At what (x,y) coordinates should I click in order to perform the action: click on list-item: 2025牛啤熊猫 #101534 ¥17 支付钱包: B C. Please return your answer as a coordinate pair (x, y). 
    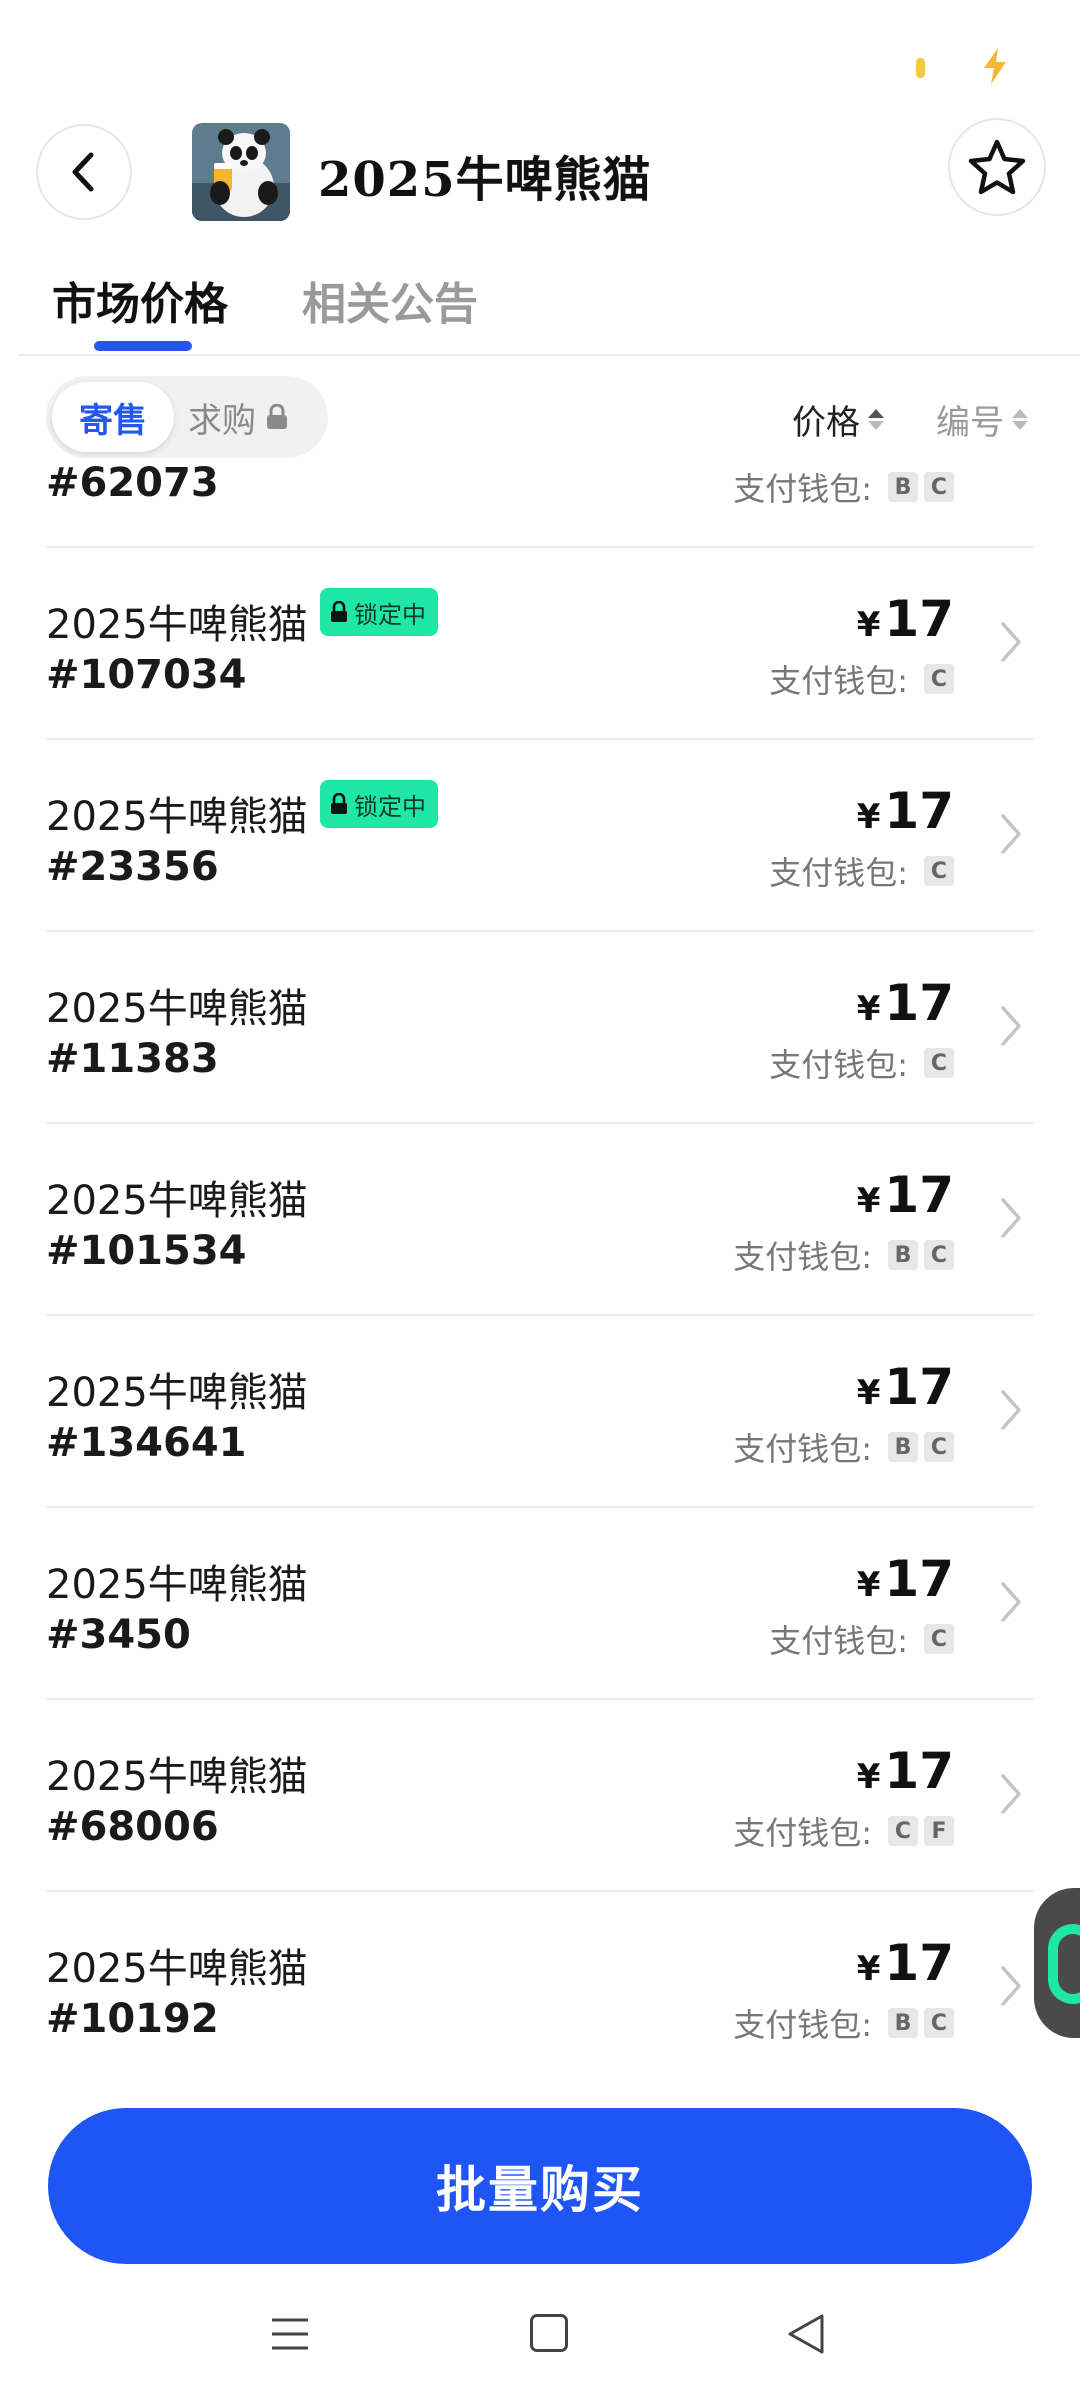
    Looking at the image, I should click on (540, 1220).